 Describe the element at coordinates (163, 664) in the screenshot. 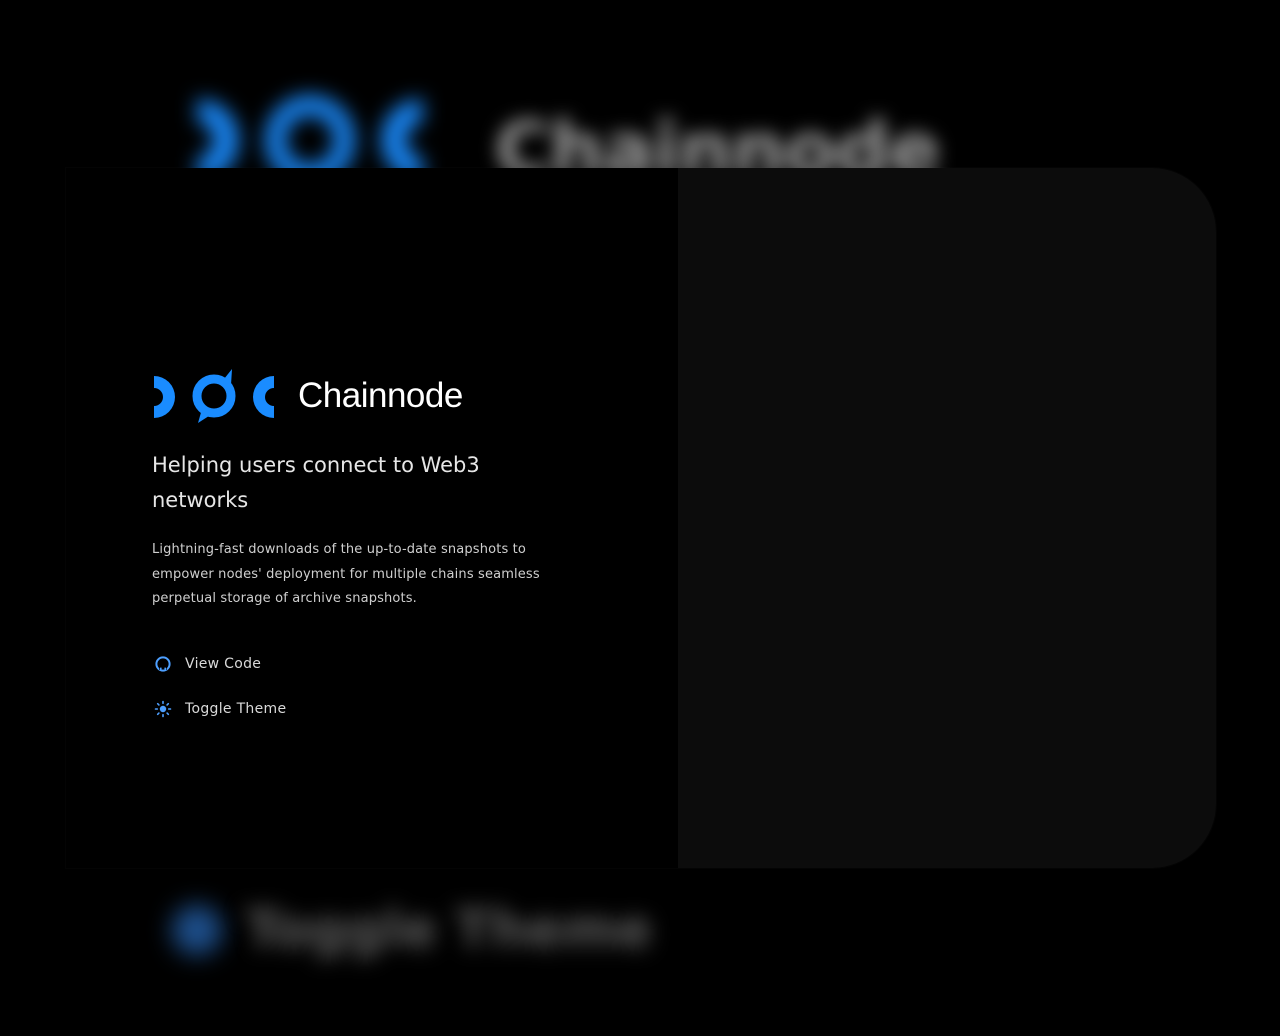

I see `github-icon` at that location.